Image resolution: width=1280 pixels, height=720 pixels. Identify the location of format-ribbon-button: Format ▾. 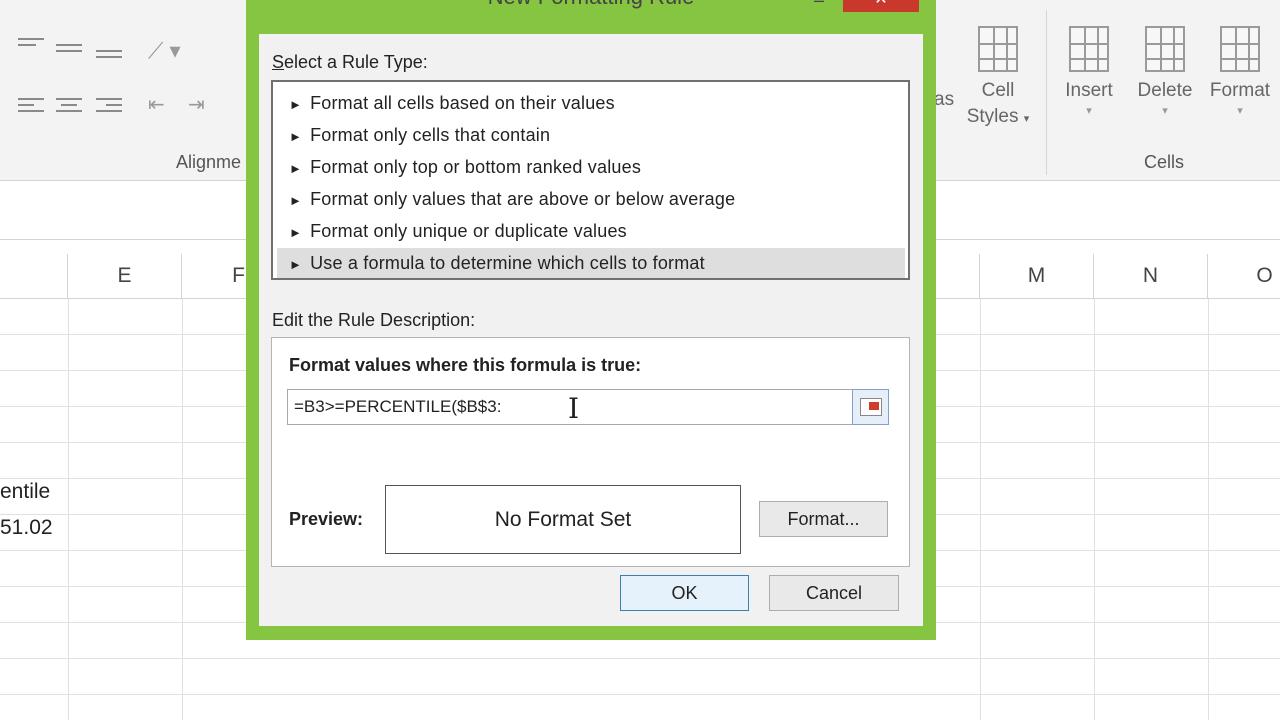
(1240, 71).